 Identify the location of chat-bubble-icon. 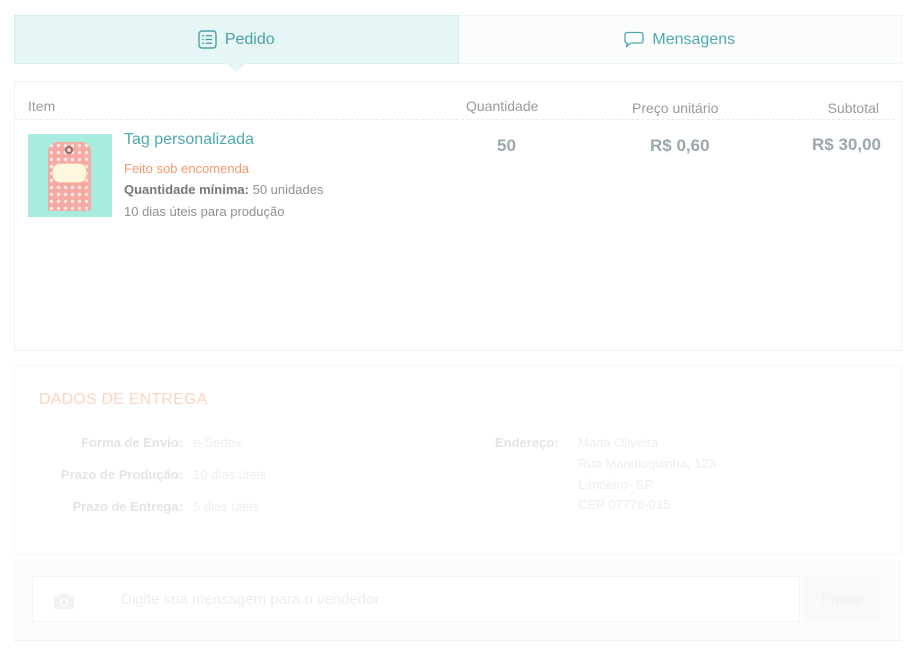
(634, 39).